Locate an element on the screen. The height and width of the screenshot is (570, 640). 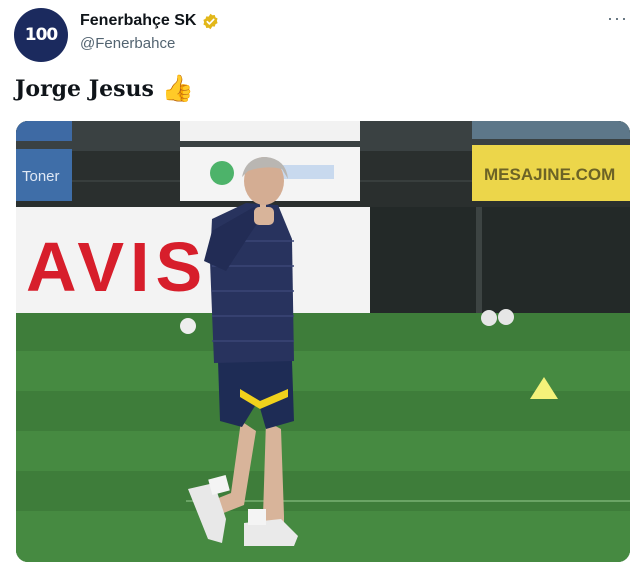
account-handle: @Fenerbahce is located at coordinates (127, 43).